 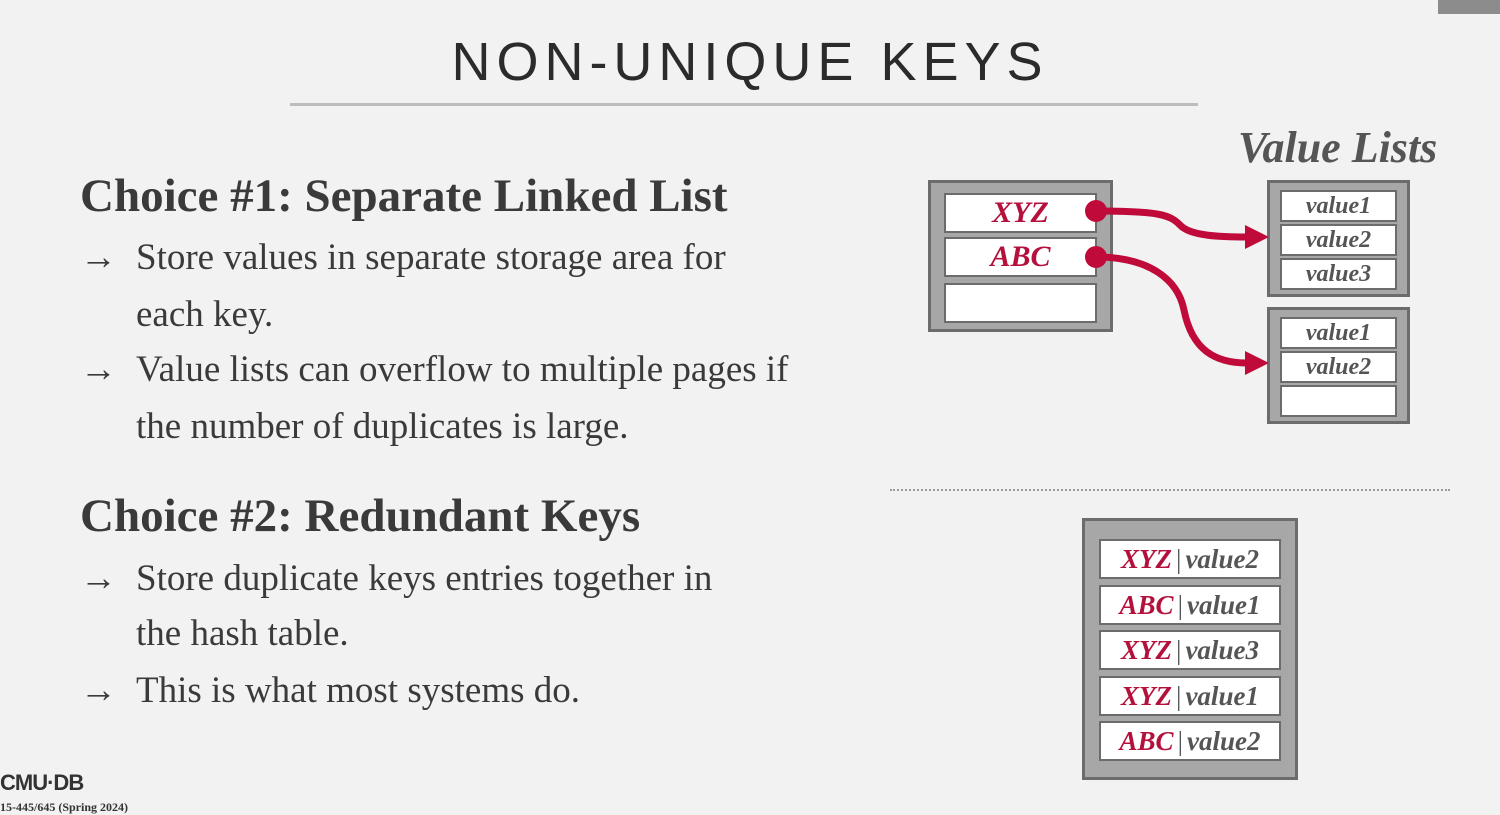 I want to click on entry-slot: ABC | value2, so click(x=1190, y=741).